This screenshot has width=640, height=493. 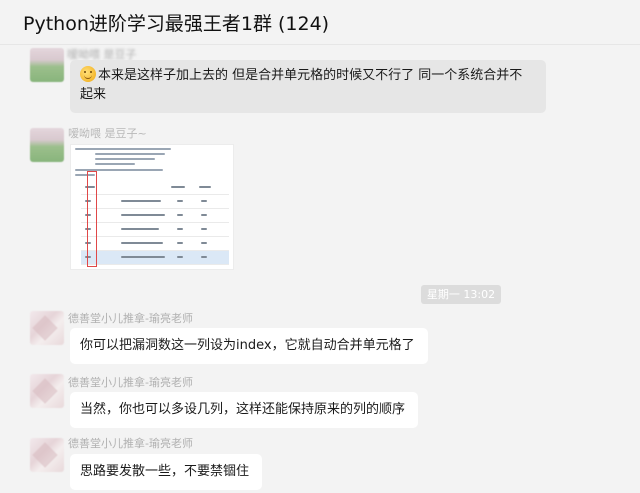 What do you see at coordinates (88, 74) in the screenshot?
I see `sweat-smile-emoji-icon` at bounding box center [88, 74].